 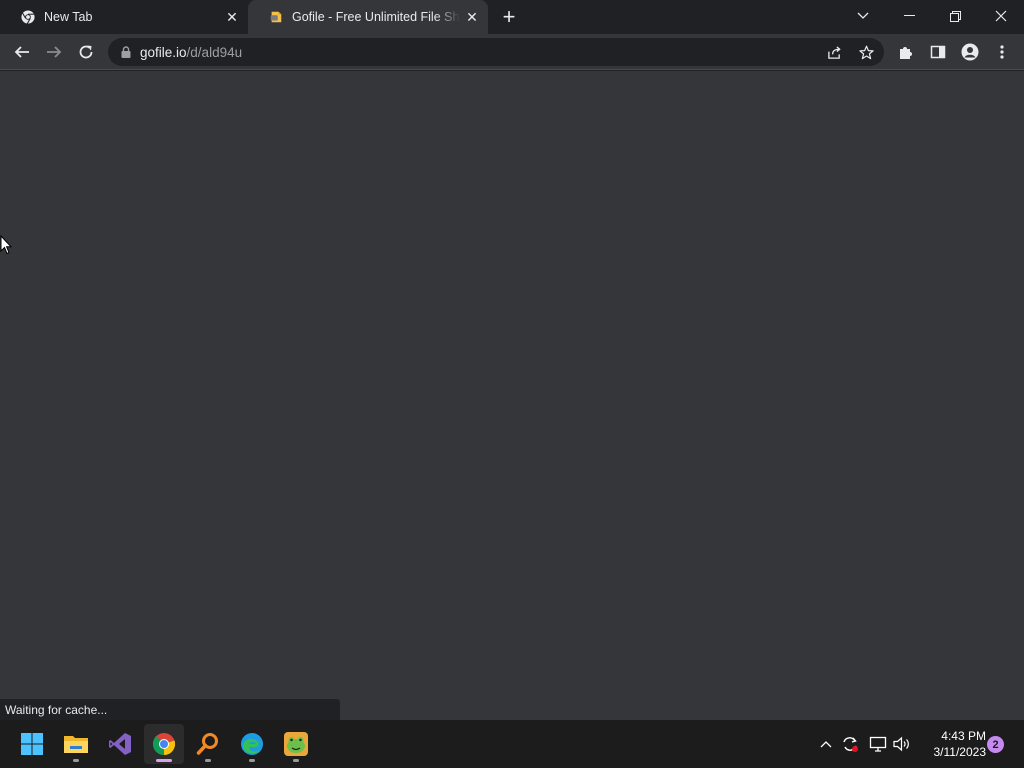 I want to click on taskbar: 4:43 PM 3/11/2023, so click(x=512, y=744).